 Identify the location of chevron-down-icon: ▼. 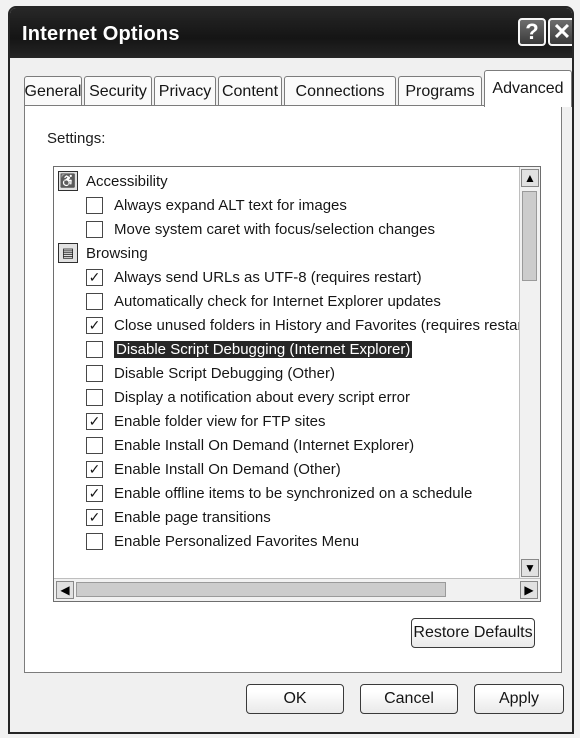
(530, 568).